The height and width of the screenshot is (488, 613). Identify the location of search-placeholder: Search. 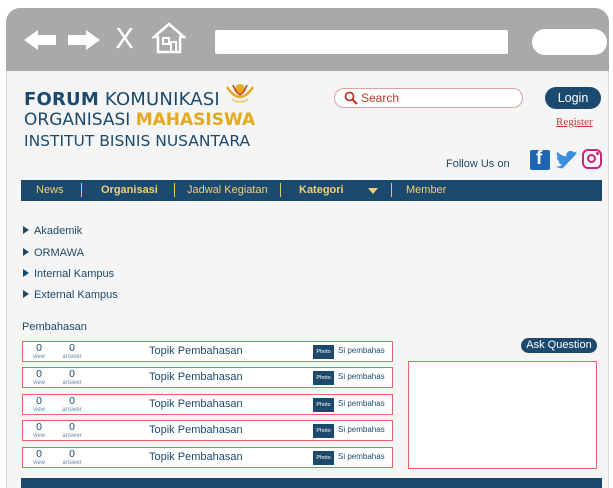
(380, 98).